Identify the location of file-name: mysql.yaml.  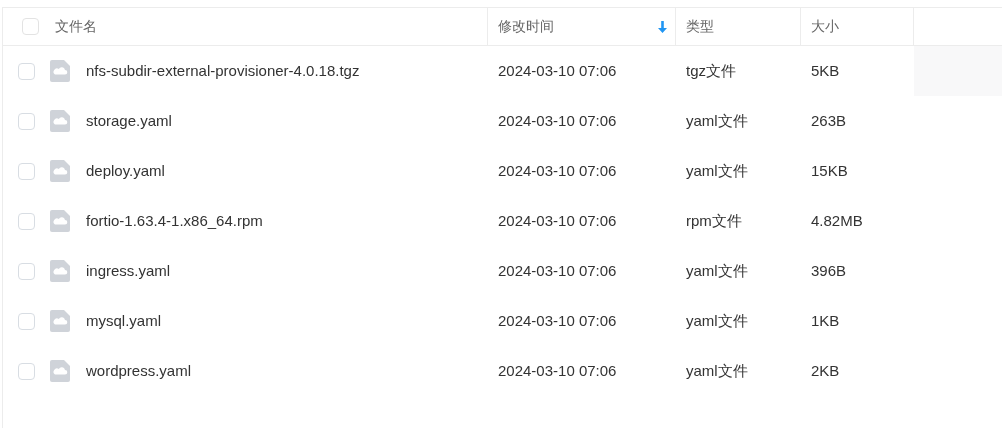
(123, 321).